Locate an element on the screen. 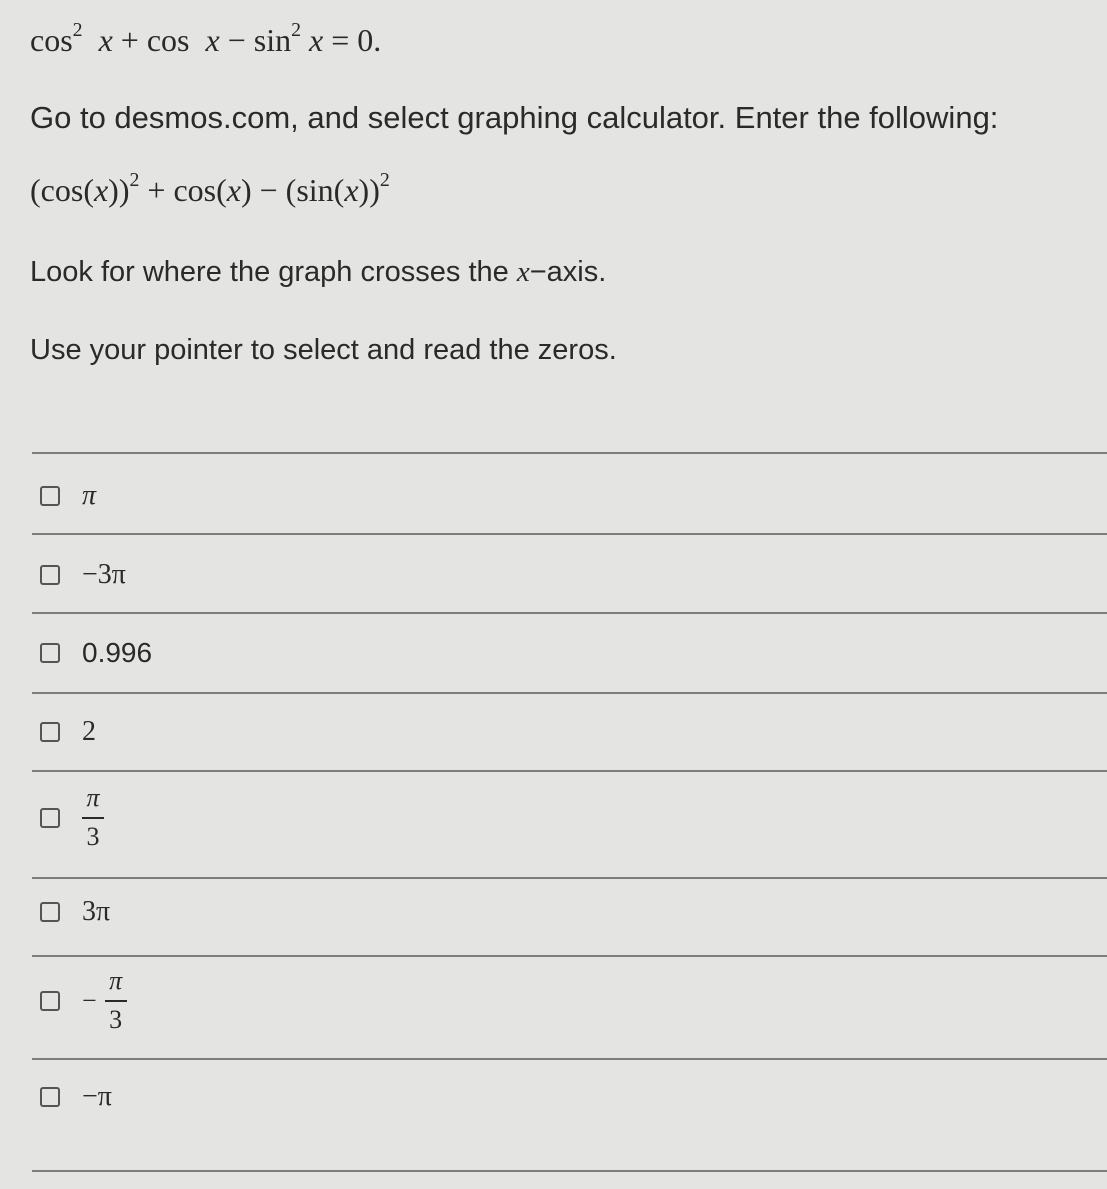 The width and height of the screenshot is (1107, 1189). expression: (cos(x))2 + cos(x) − (sin(x))2 is located at coordinates (210, 189).